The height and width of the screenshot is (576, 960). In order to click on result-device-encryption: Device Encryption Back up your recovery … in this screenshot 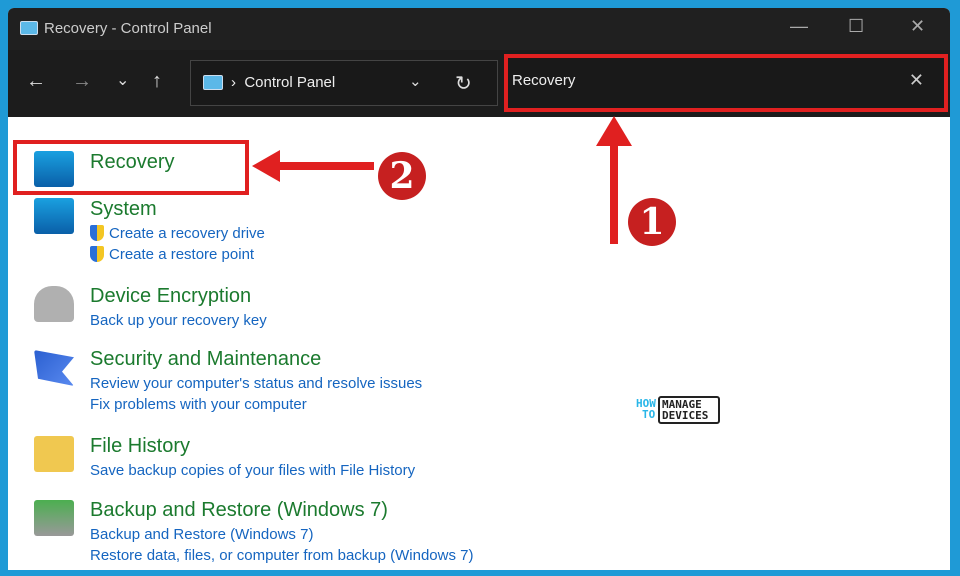, I will do `click(178, 307)`.